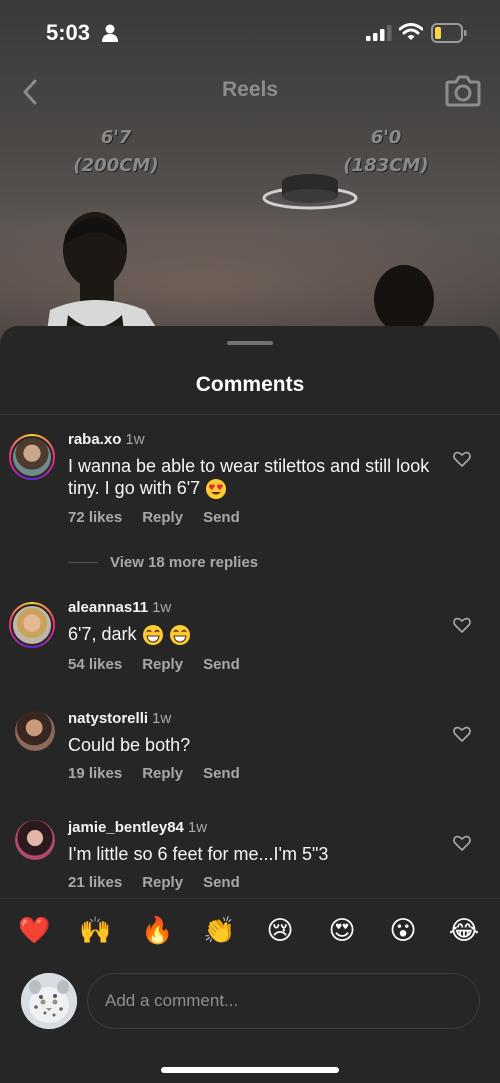  I want to click on heart-eyes-emoji-icon, so click(216, 489).